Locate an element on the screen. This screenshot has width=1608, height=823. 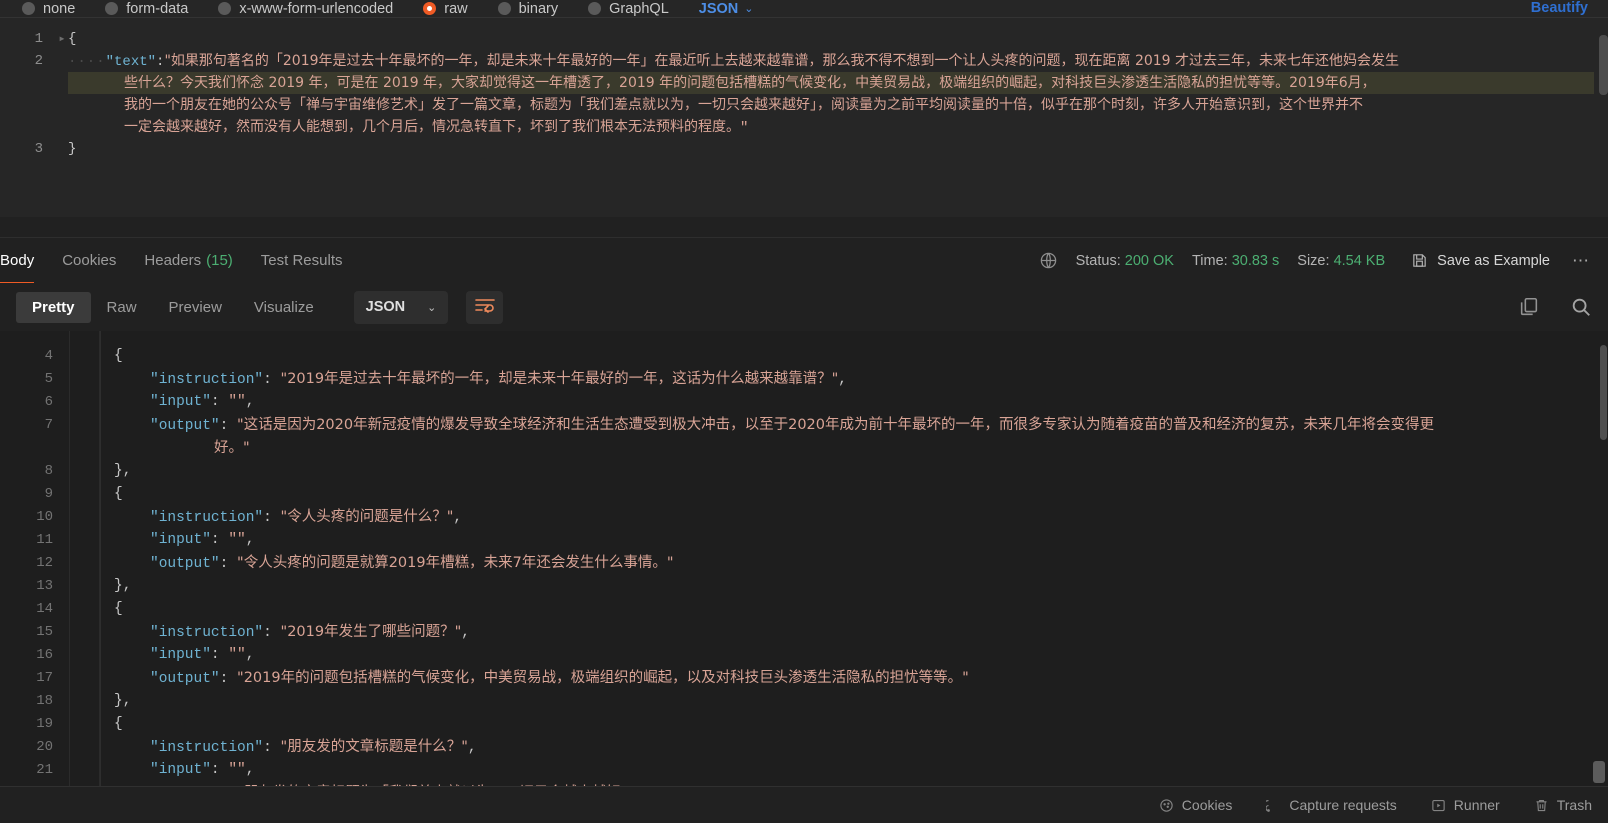
statusbar-capture-requests: Capture requests is located at coordinates (1330, 805).